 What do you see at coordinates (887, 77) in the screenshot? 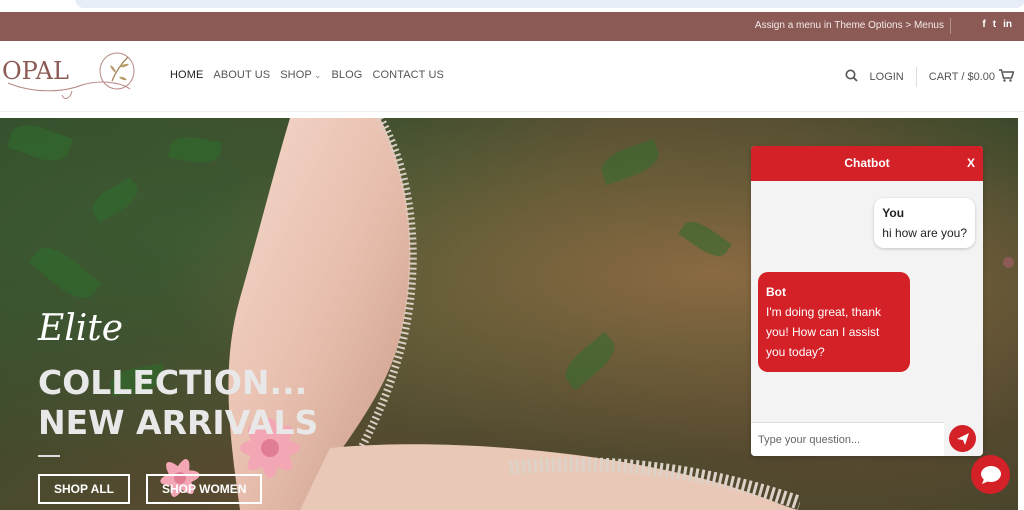
I see `login-link: LOGIN` at bounding box center [887, 77].